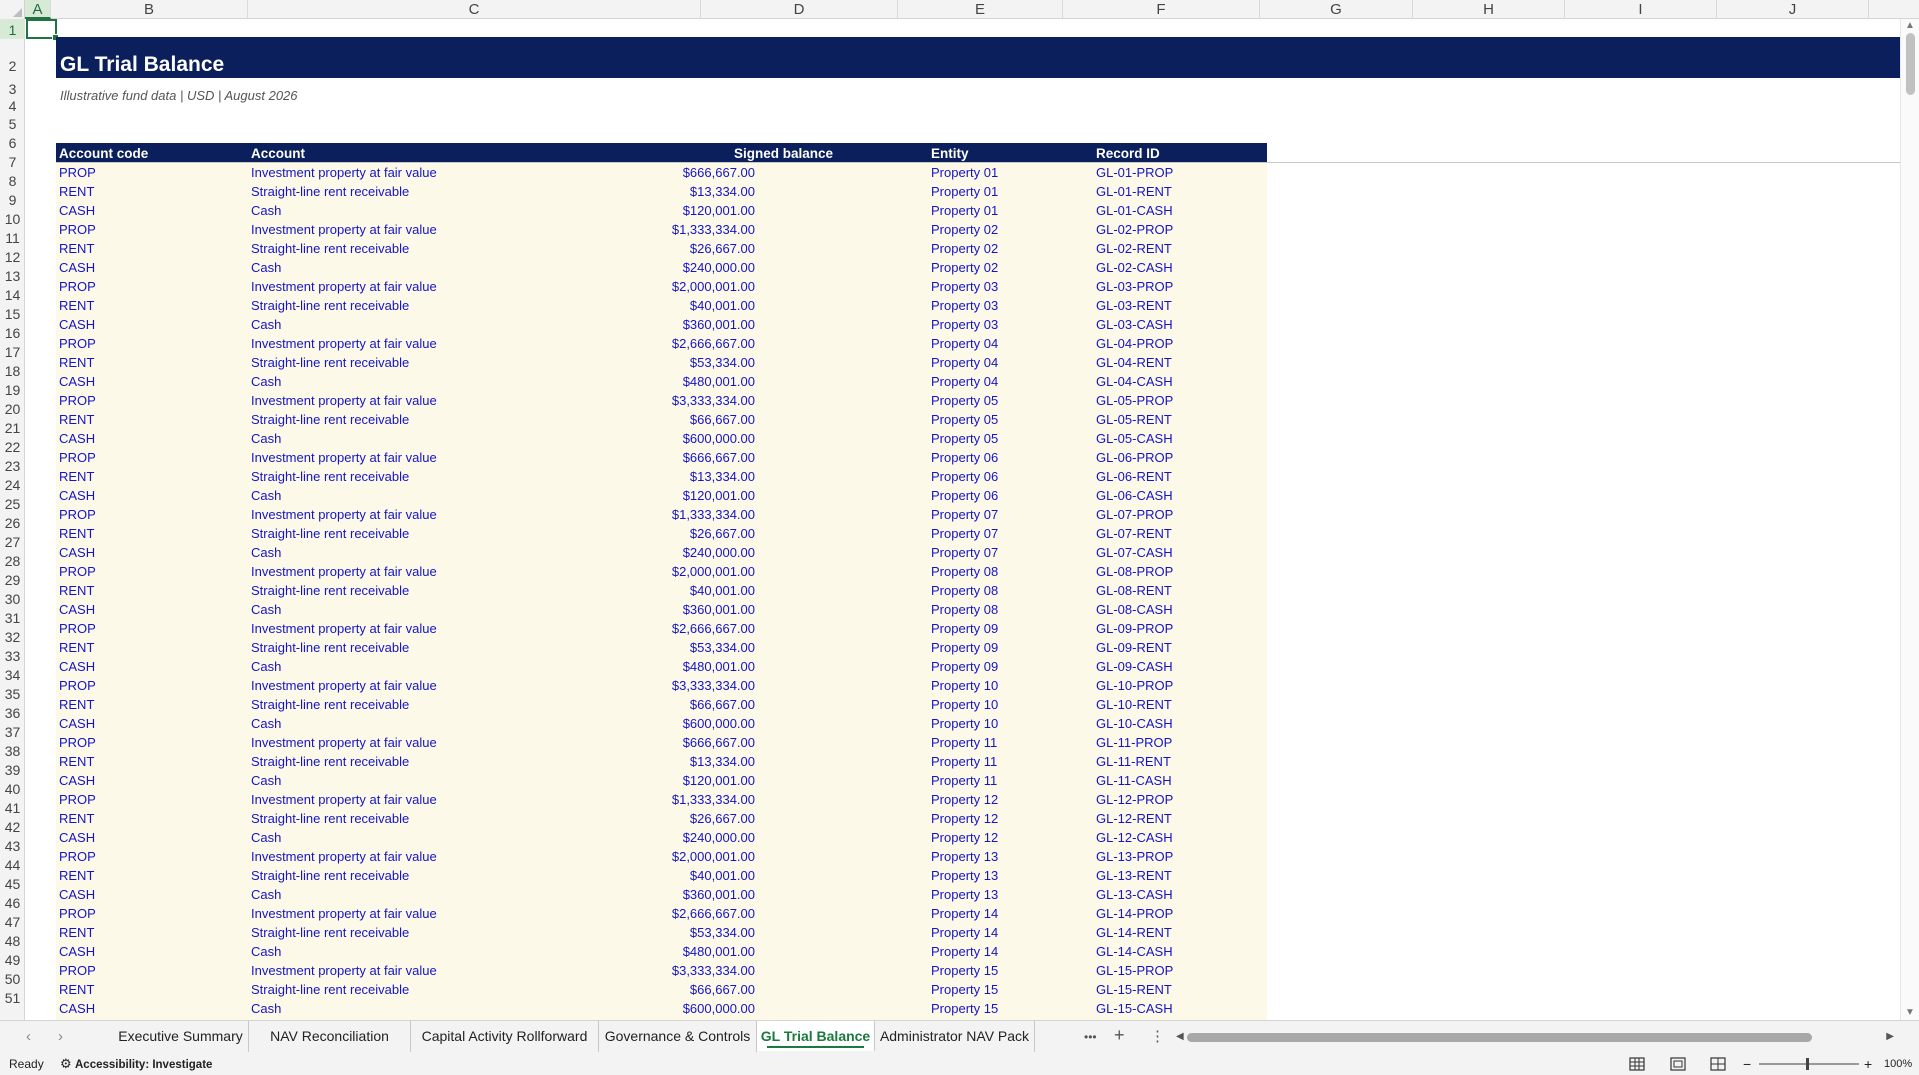 Image resolution: width=1919 pixels, height=1075 pixels. What do you see at coordinates (1134, 476) in the screenshot?
I see `record-id-cell: GL-06-RENT` at bounding box center [1134, 476].